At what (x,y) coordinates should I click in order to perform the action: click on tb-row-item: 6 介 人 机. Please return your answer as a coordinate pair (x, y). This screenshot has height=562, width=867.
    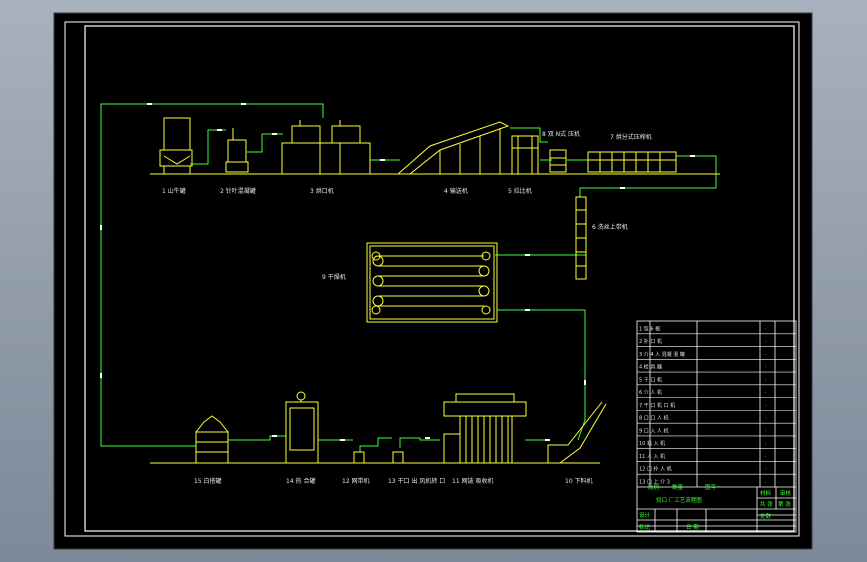
    Looking at the image, I should click on (650, 392).